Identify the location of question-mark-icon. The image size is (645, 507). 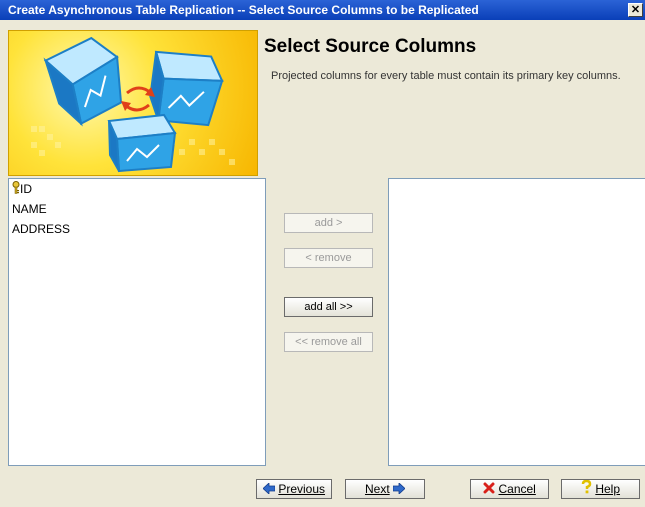
(586, 489).